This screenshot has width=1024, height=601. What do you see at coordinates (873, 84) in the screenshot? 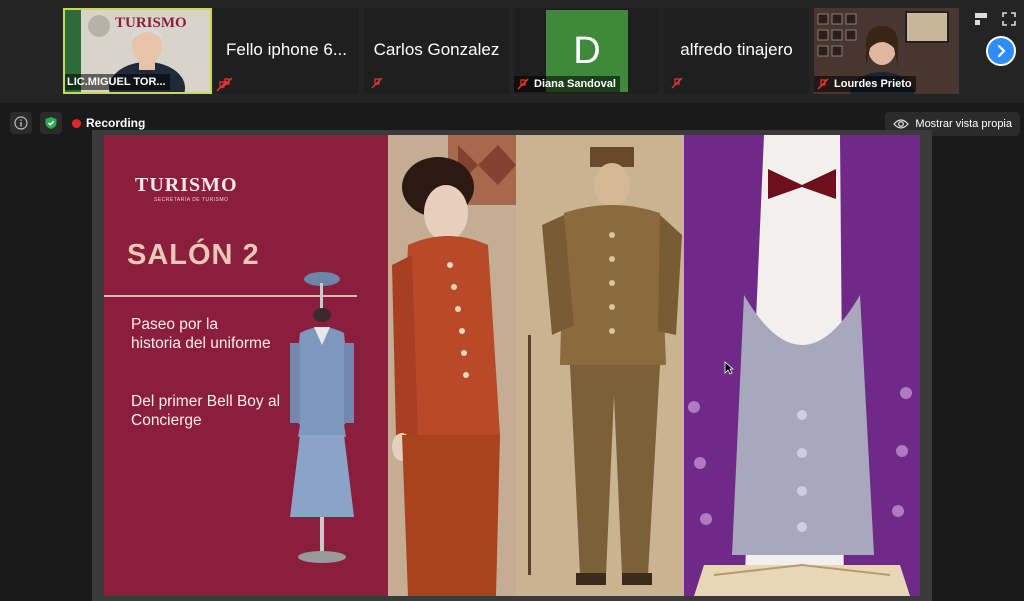
I see `participant-name: Lourdes Prieto` at bounding box center [873, 84].